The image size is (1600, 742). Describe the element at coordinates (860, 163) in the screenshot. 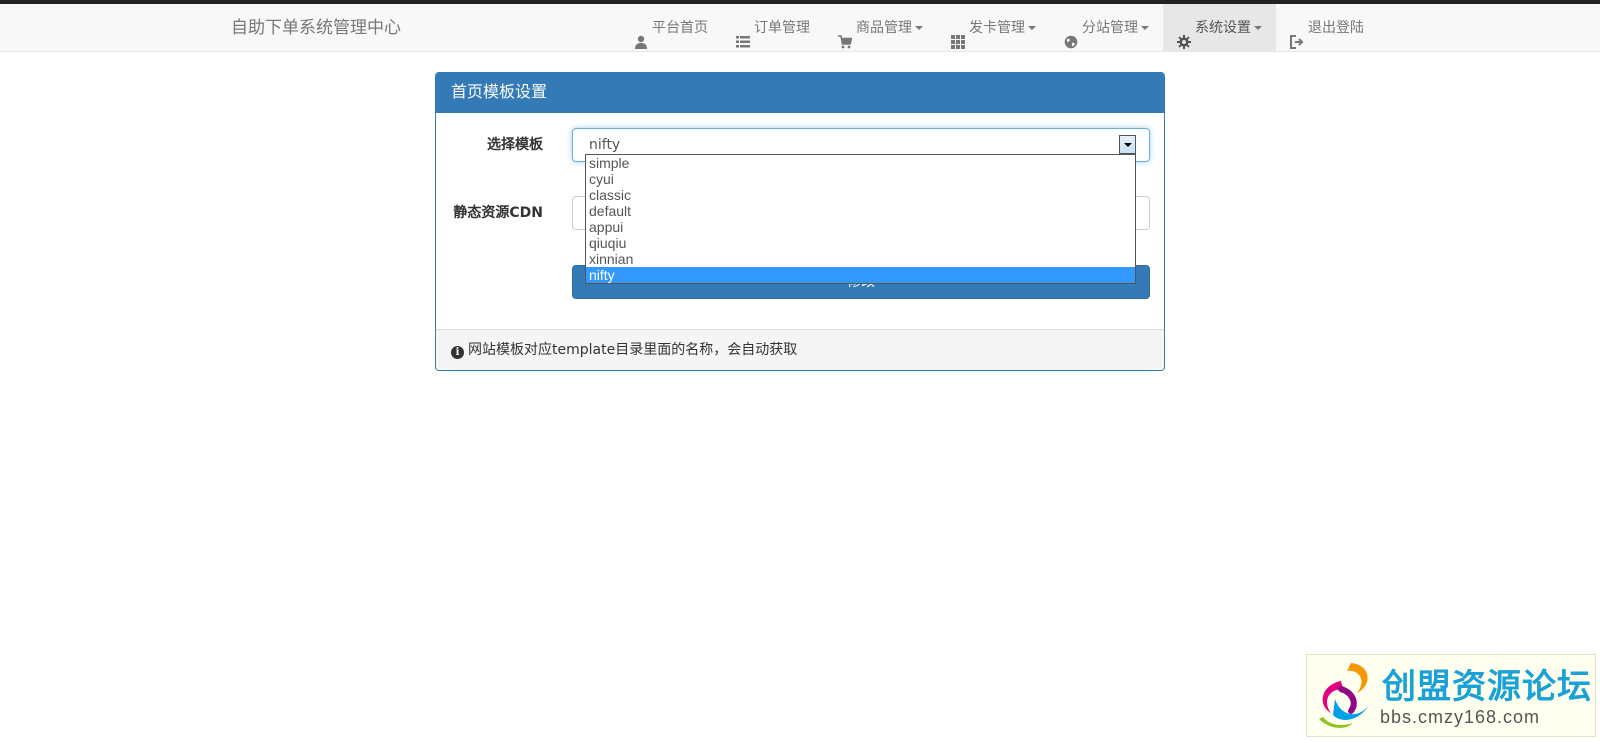

I see `dropdown-option: simple` at that location.